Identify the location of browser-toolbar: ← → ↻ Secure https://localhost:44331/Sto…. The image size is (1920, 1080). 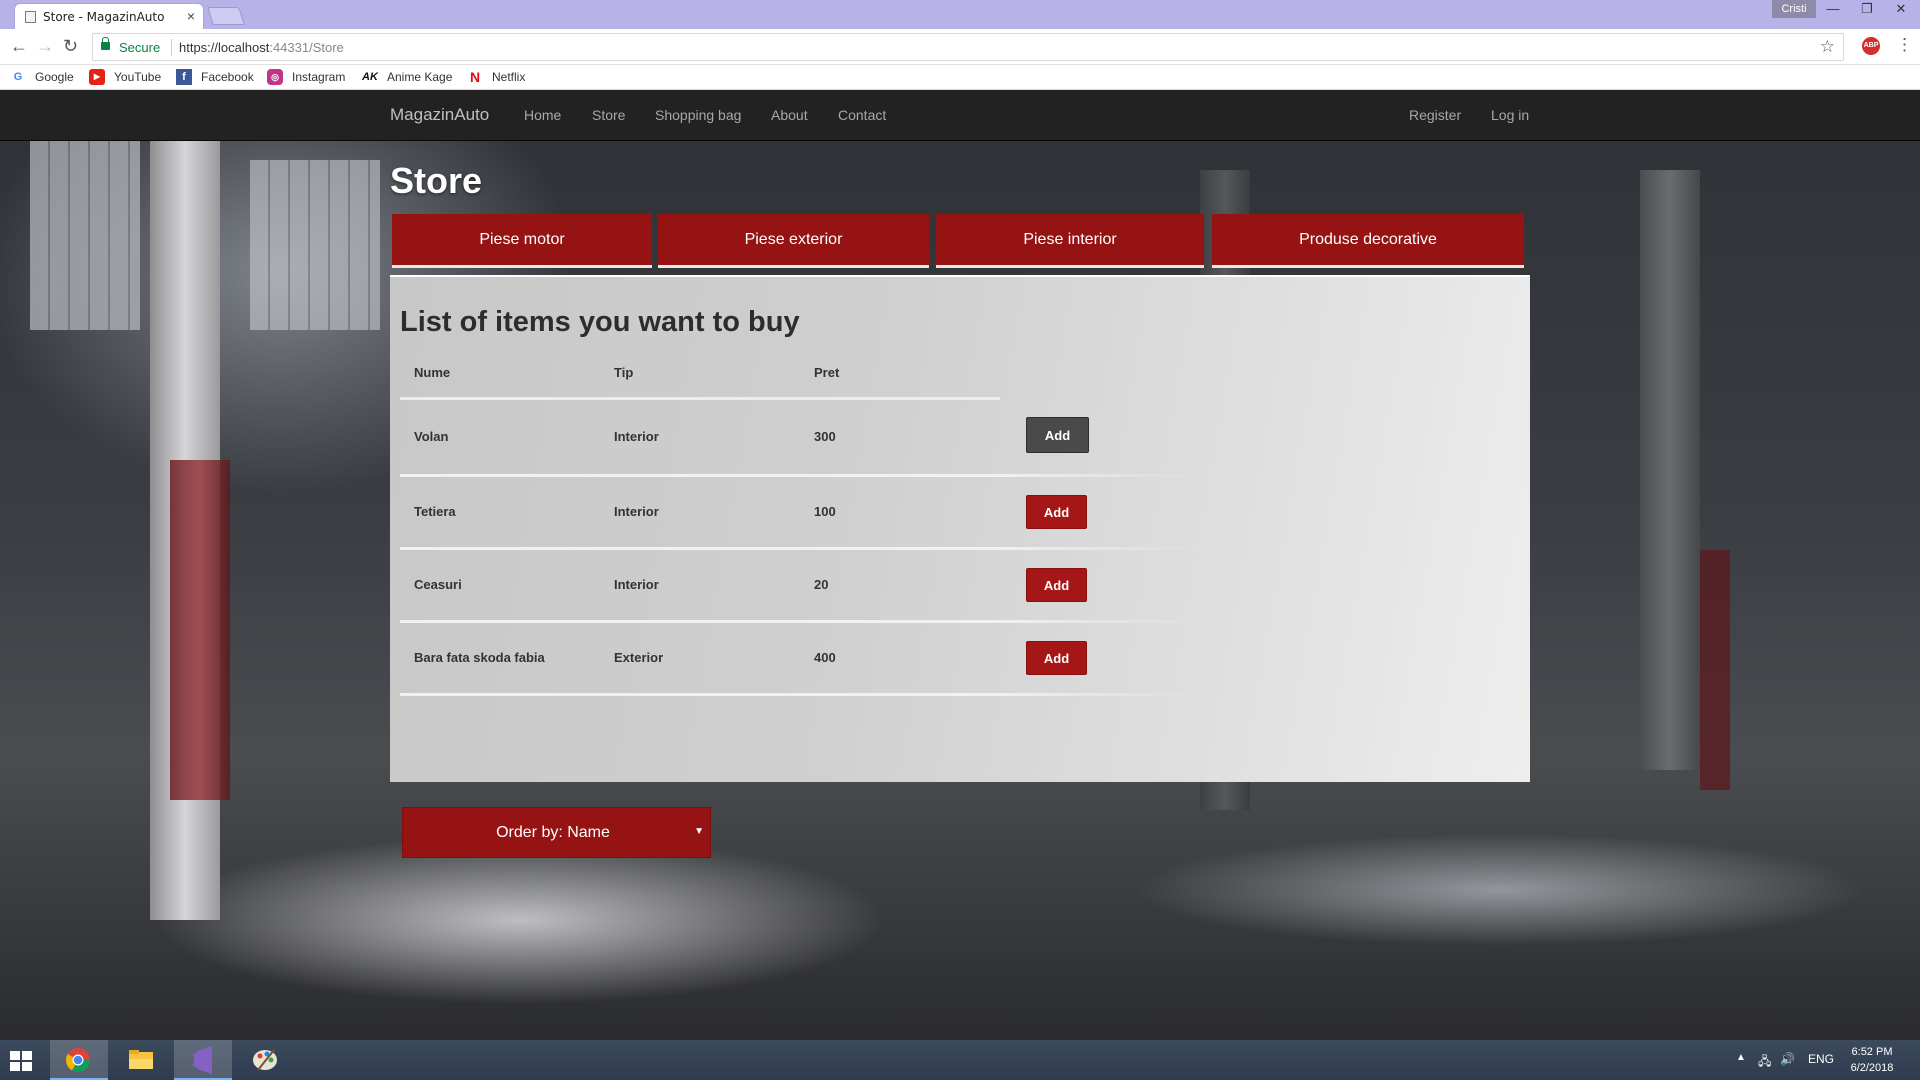
(960, 47).